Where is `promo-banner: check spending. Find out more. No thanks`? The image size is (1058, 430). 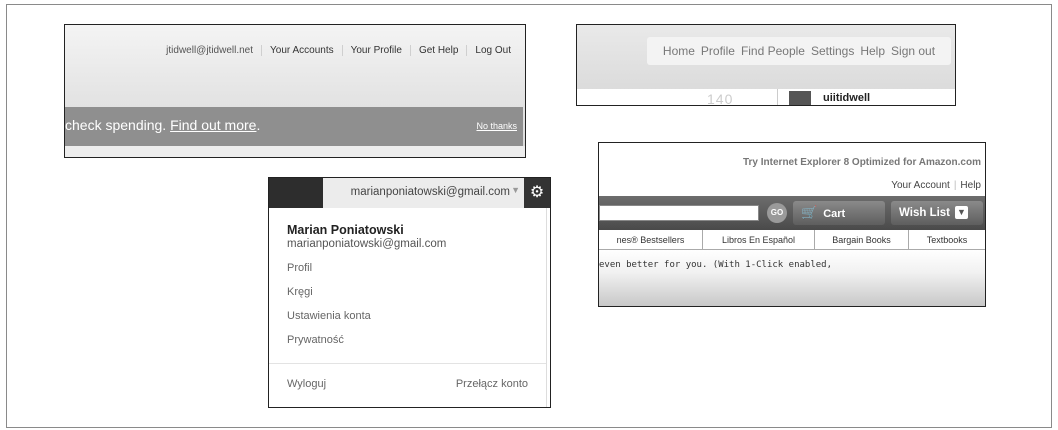 promo-banner: check spending. Find out more. No thanks is located at coordinates (294, 126).